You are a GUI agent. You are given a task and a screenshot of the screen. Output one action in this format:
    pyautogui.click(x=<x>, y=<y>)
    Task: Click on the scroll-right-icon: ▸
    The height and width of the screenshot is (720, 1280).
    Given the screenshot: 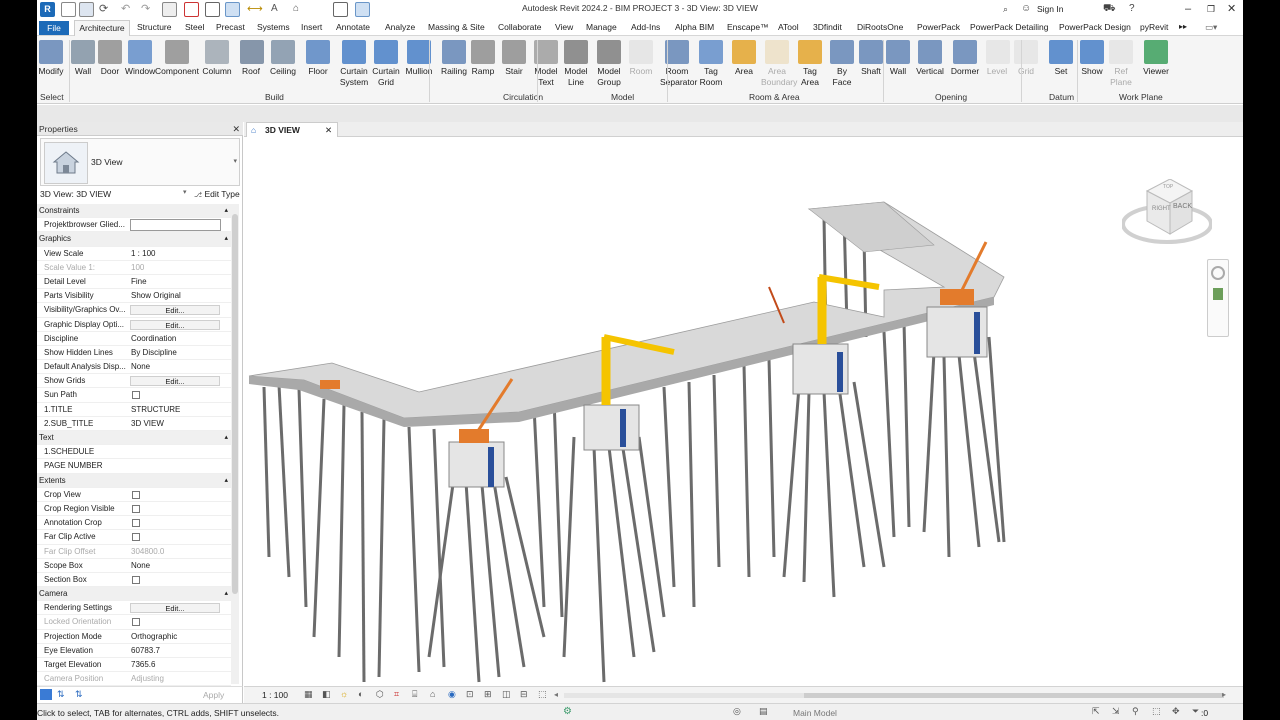 What is the action you would take?
    pyautogui.click(x=1224, y=694)
    